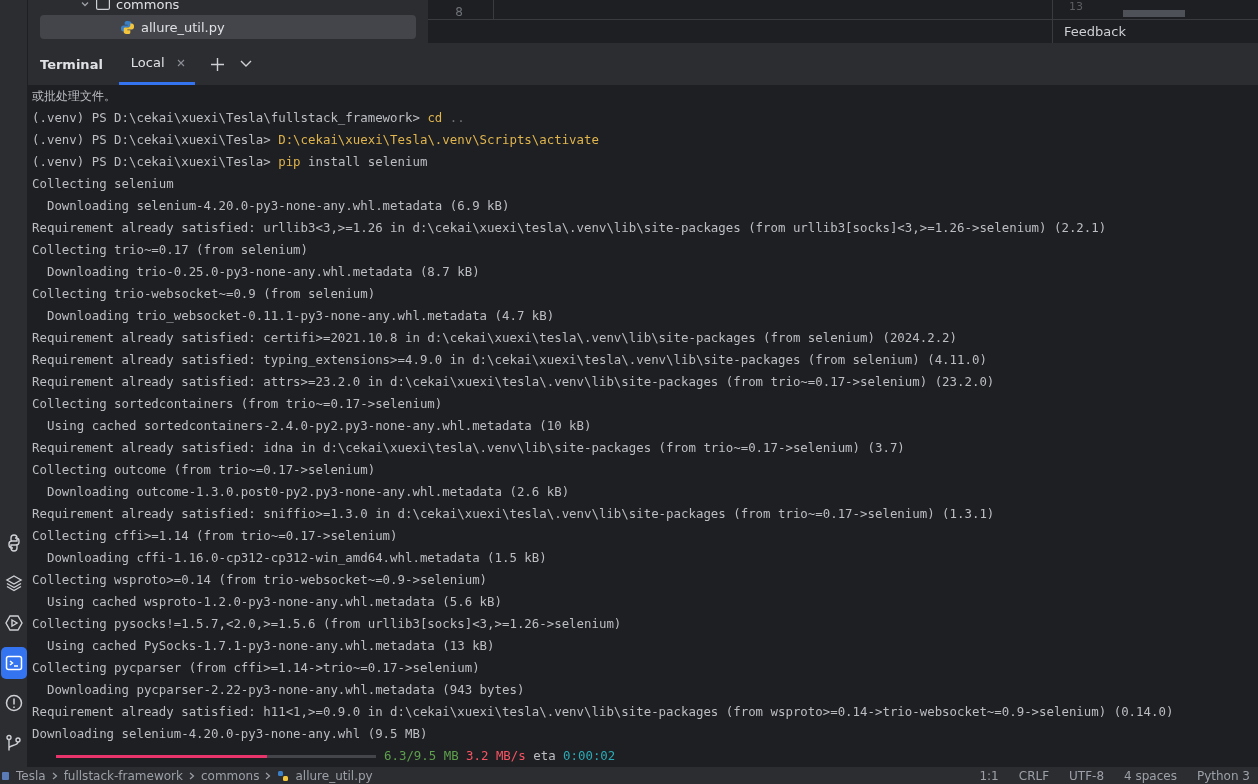 The height and width of the screenshot is (784, 1258). What do you see at coordinates (74, 96) in the screenshot?
I see `terminal-line: 或批处理文件。` at bounding box center [74, 96].